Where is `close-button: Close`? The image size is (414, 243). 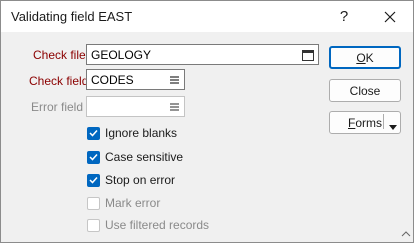
close-button: Close is located at coordinates (365, 90).